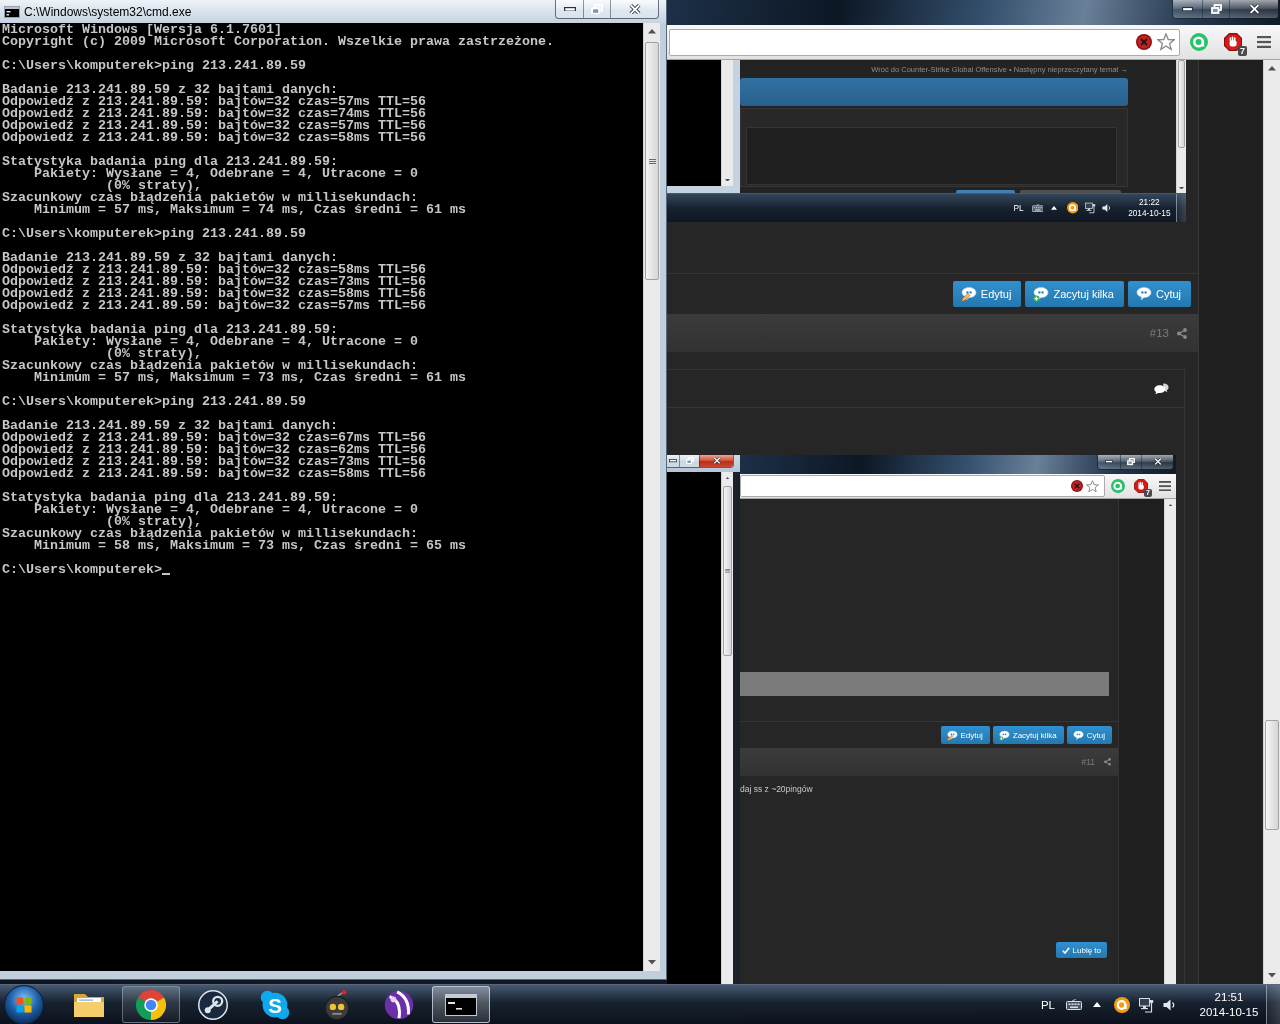 The height and width of the screenshot is (1024, 1280). What do you see at coordinates (24, 1004) in the screenshot?
I see `start-orb-icon` at bounding box center [24, 1004].